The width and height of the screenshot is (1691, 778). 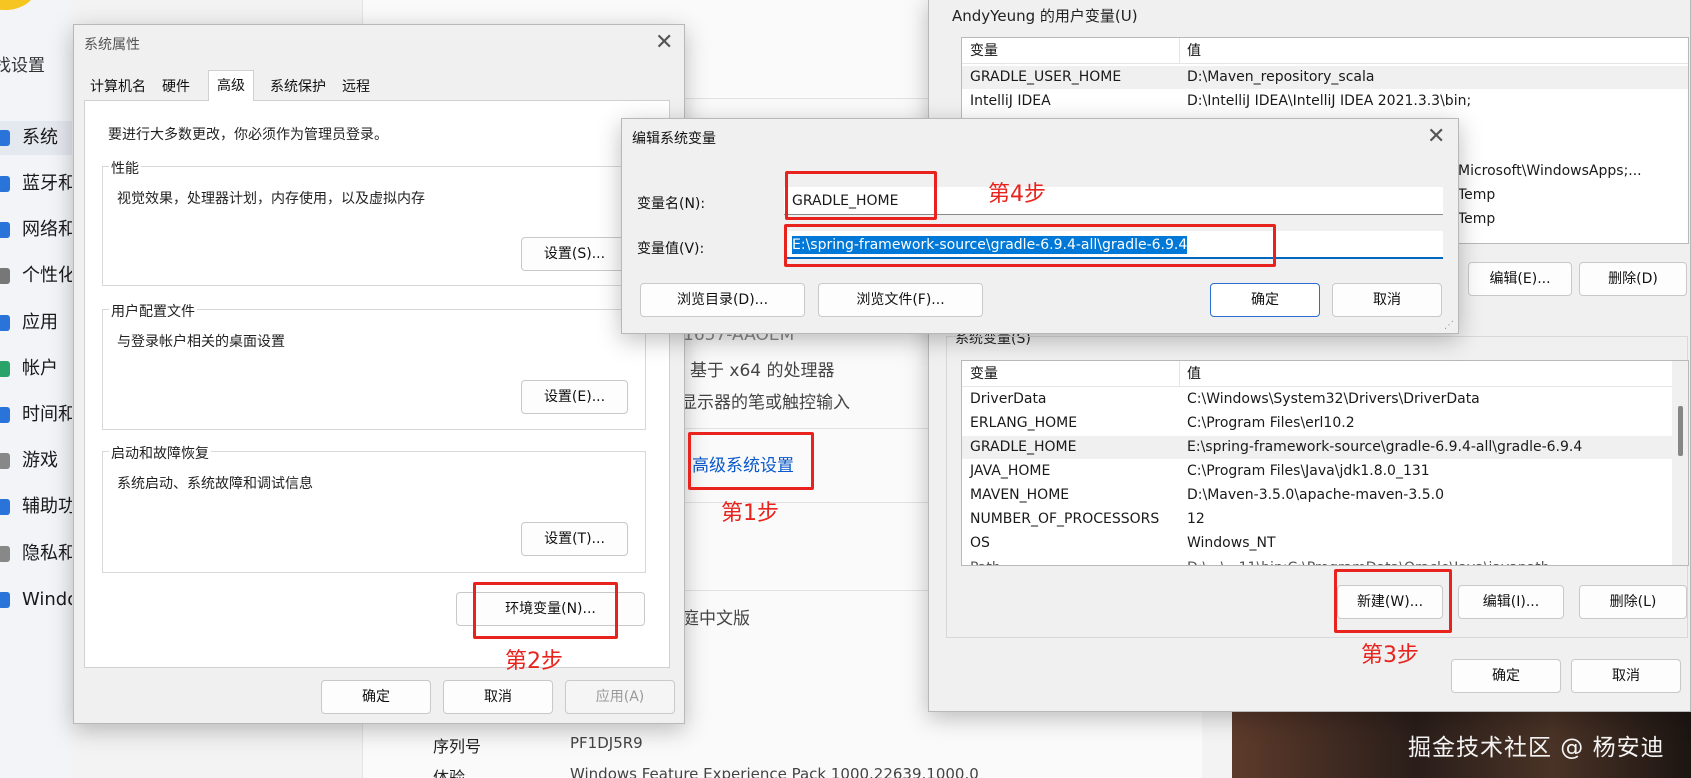 What do you see at coordinates (1680, 463) in the screenshot?
I see `scrollbar` at bounding box center [1680, 463].